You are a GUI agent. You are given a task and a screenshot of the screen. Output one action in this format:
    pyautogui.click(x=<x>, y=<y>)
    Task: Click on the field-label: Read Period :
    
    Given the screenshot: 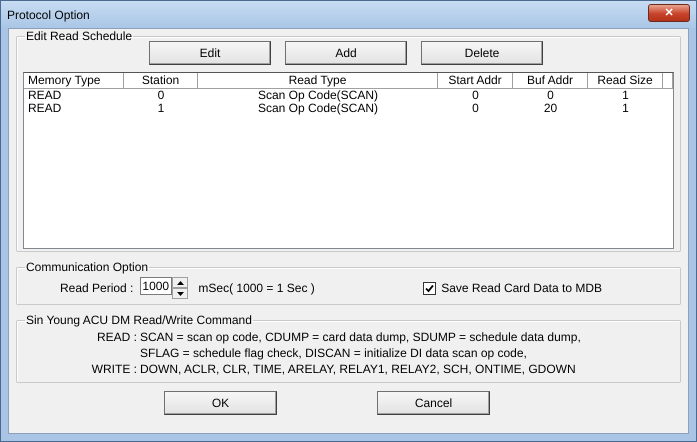 What is the action you would take?
    pyautogui.click(x=97, y=288)
    